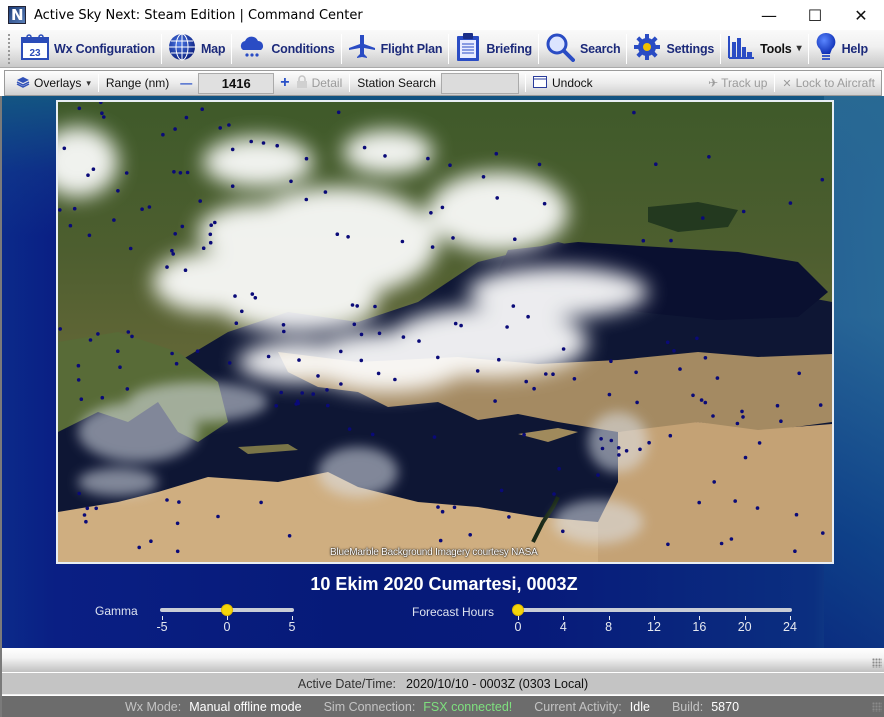  I want to click on resize-grip-icon, so click(877, 707).